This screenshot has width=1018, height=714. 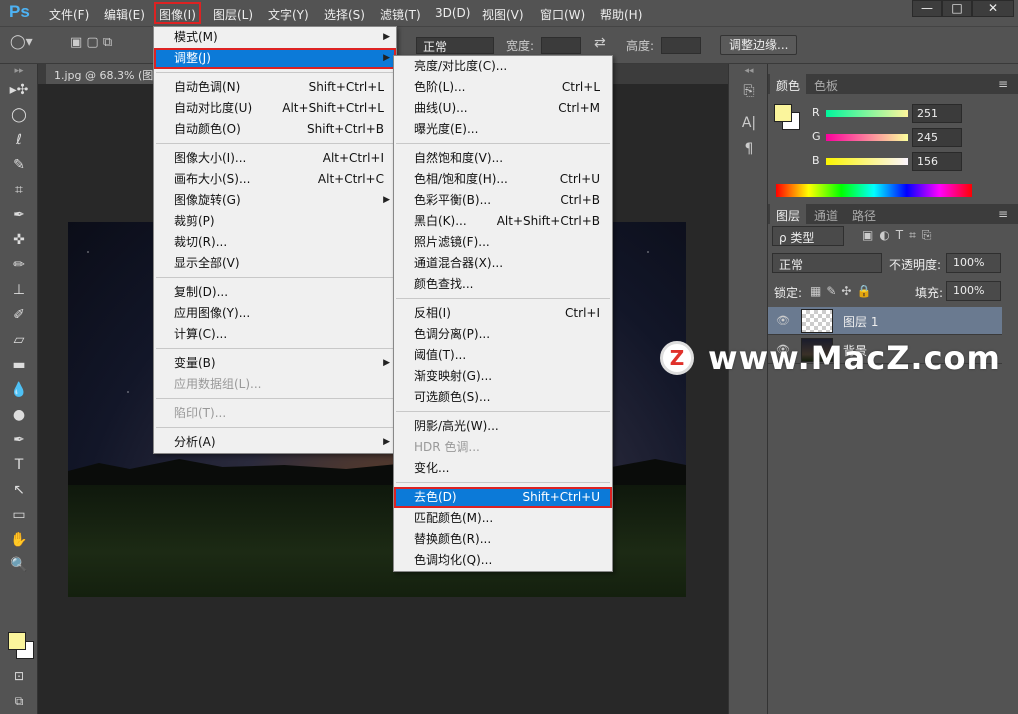 I want to click on ellipse-marquee-tool-icon: ◯, so click(x=19, y=115).